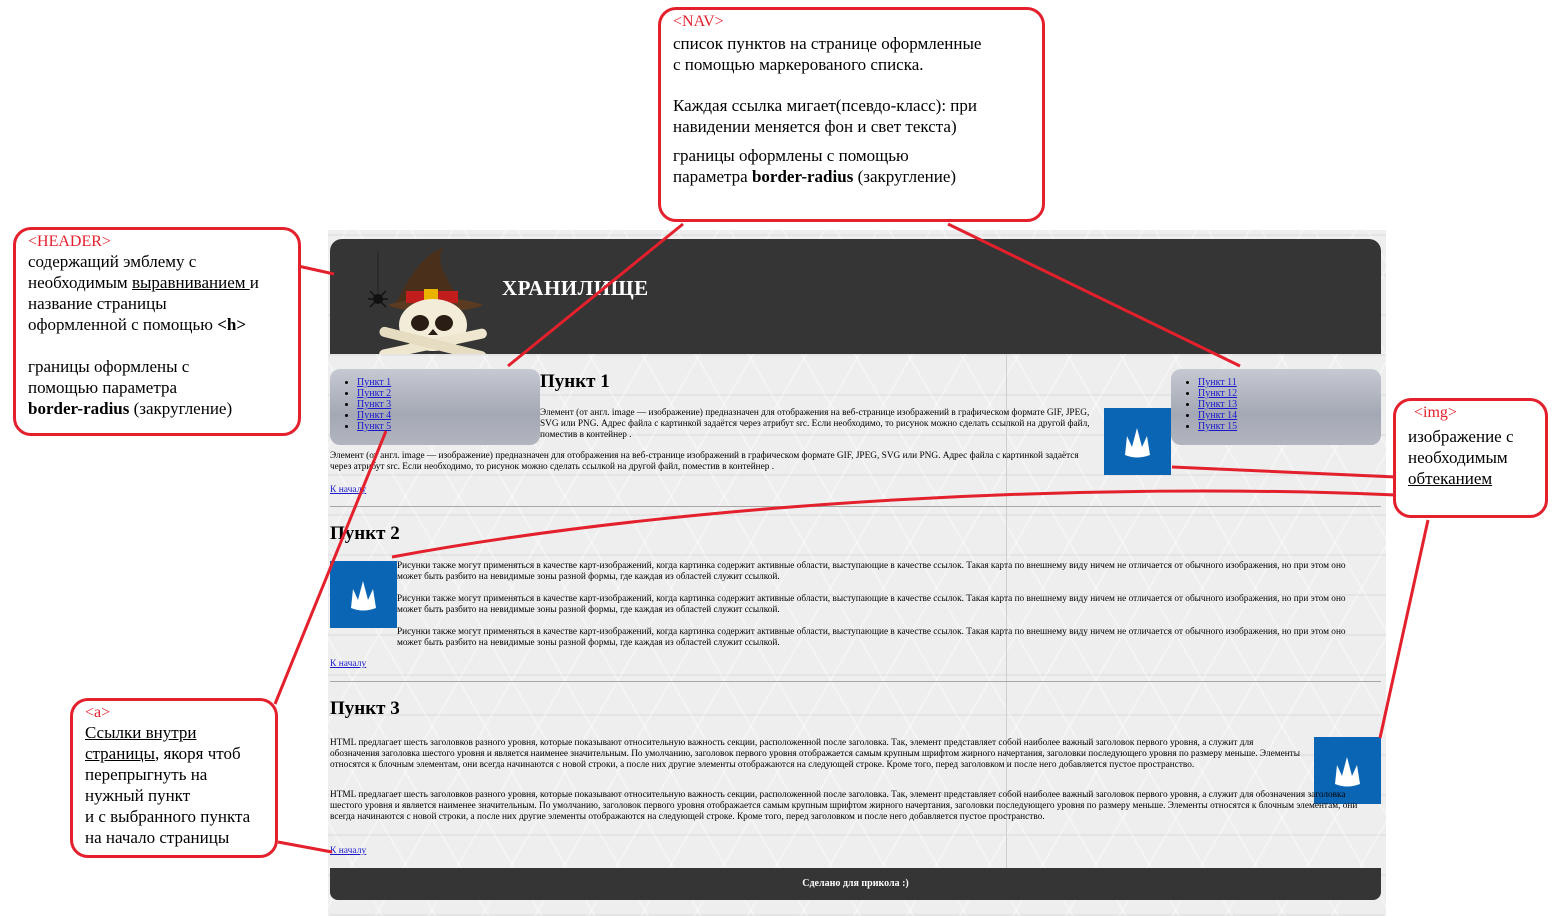 This screenshot has width=1560, height=916. I want to click on nav-item: Пункт 15, so click(1289, 426).